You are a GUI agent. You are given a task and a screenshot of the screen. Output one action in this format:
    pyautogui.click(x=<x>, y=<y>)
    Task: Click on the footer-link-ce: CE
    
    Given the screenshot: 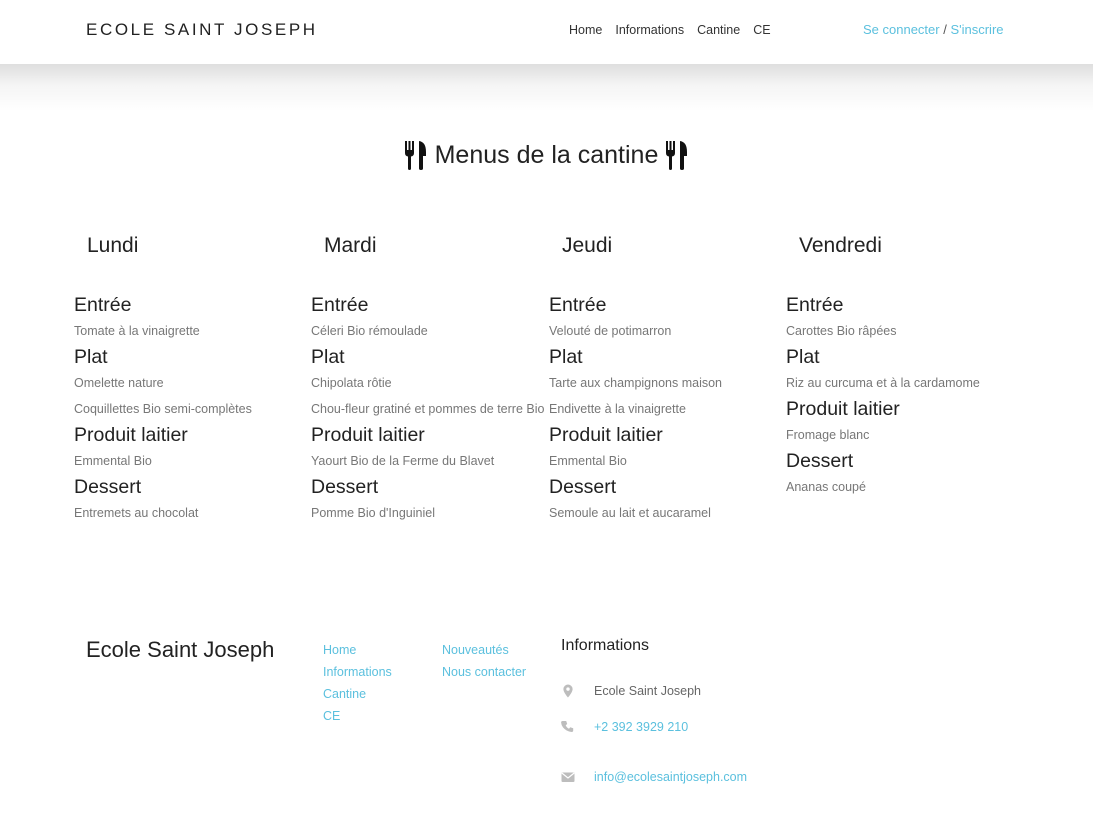 What is the action you would take?
    pyautogui.click(x=357, y=716)
    